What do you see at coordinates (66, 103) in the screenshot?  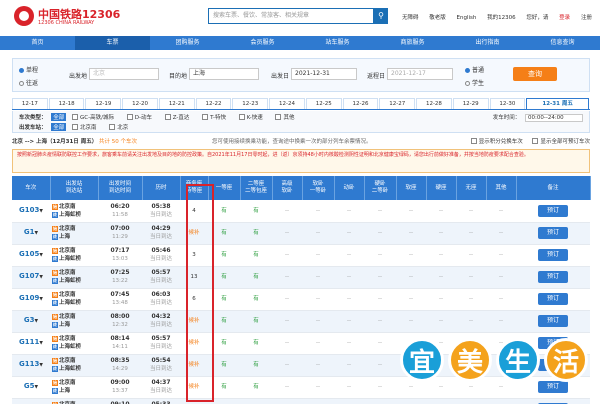 I see `date-tab: 12-18` at bounding box center [66, 103].